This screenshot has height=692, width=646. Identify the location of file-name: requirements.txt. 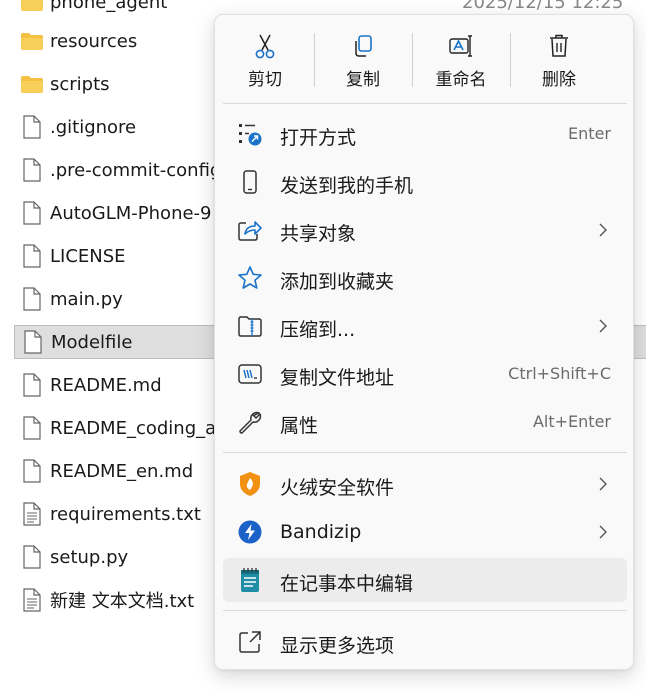
(125, 514).